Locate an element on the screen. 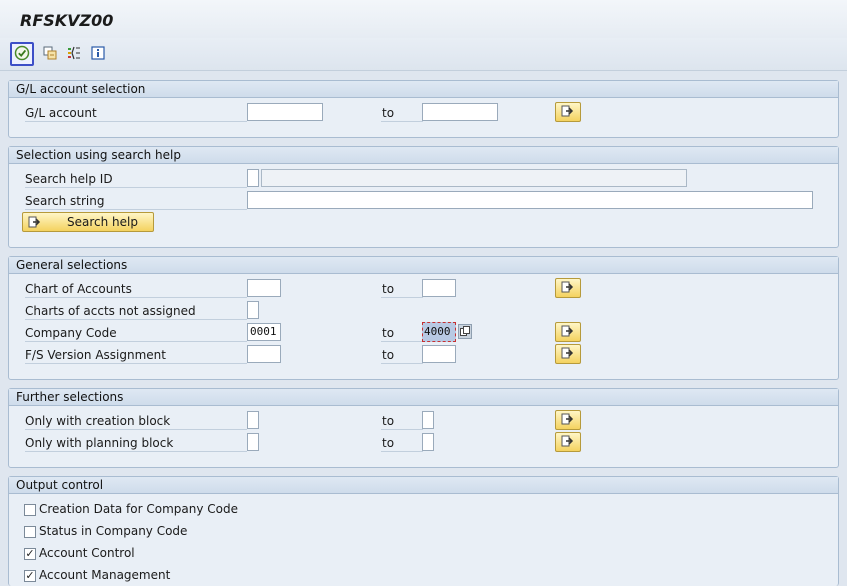  account-management-checkbox: ✓ is located at coordinates (30, 576).